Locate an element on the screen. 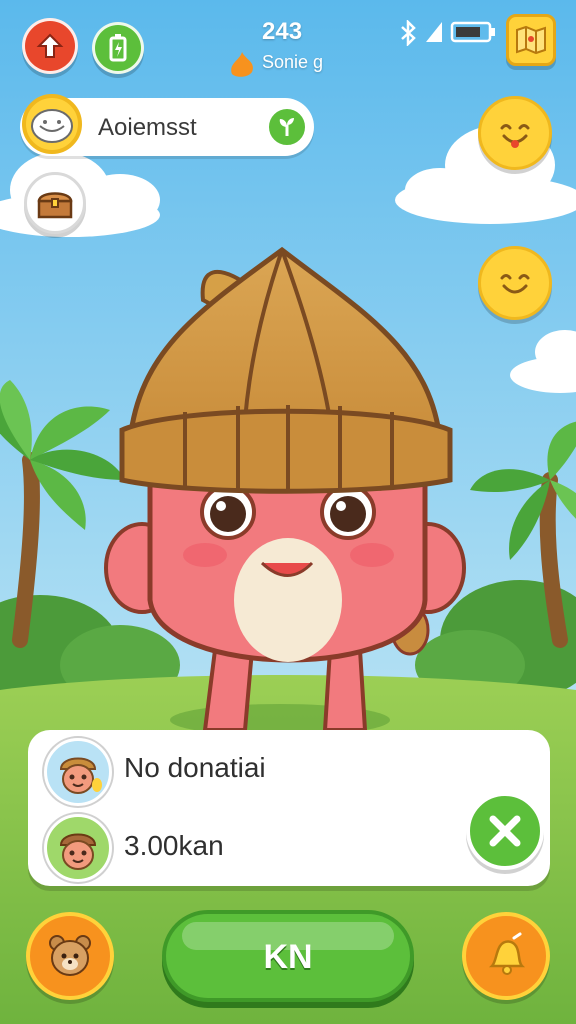  battery-icon is located at coordinates (118, 48).